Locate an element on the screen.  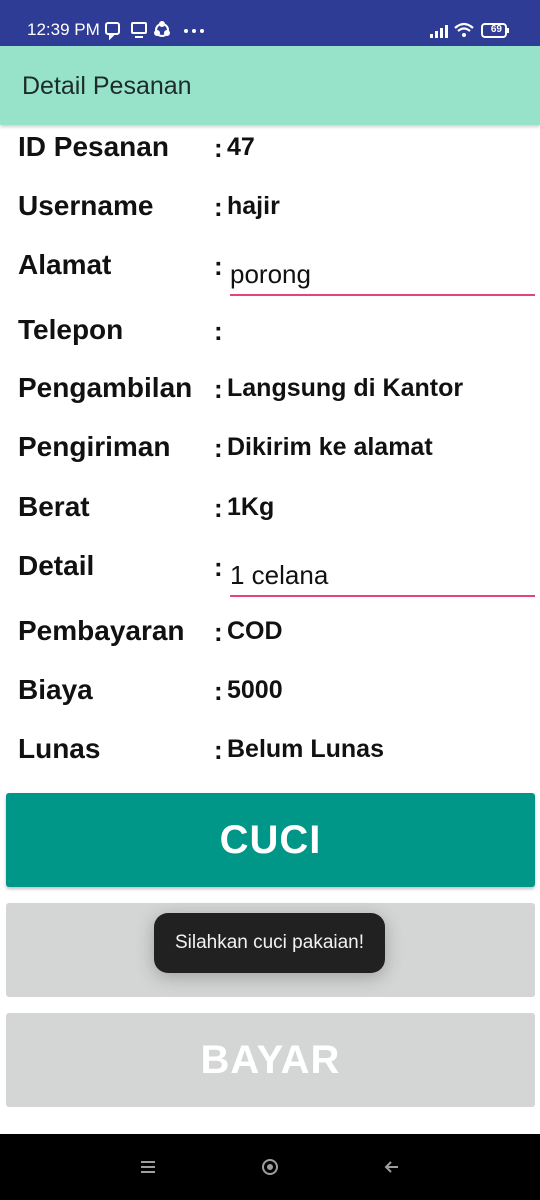
lunas-label: Lunas is located at coordinates (59, 748).